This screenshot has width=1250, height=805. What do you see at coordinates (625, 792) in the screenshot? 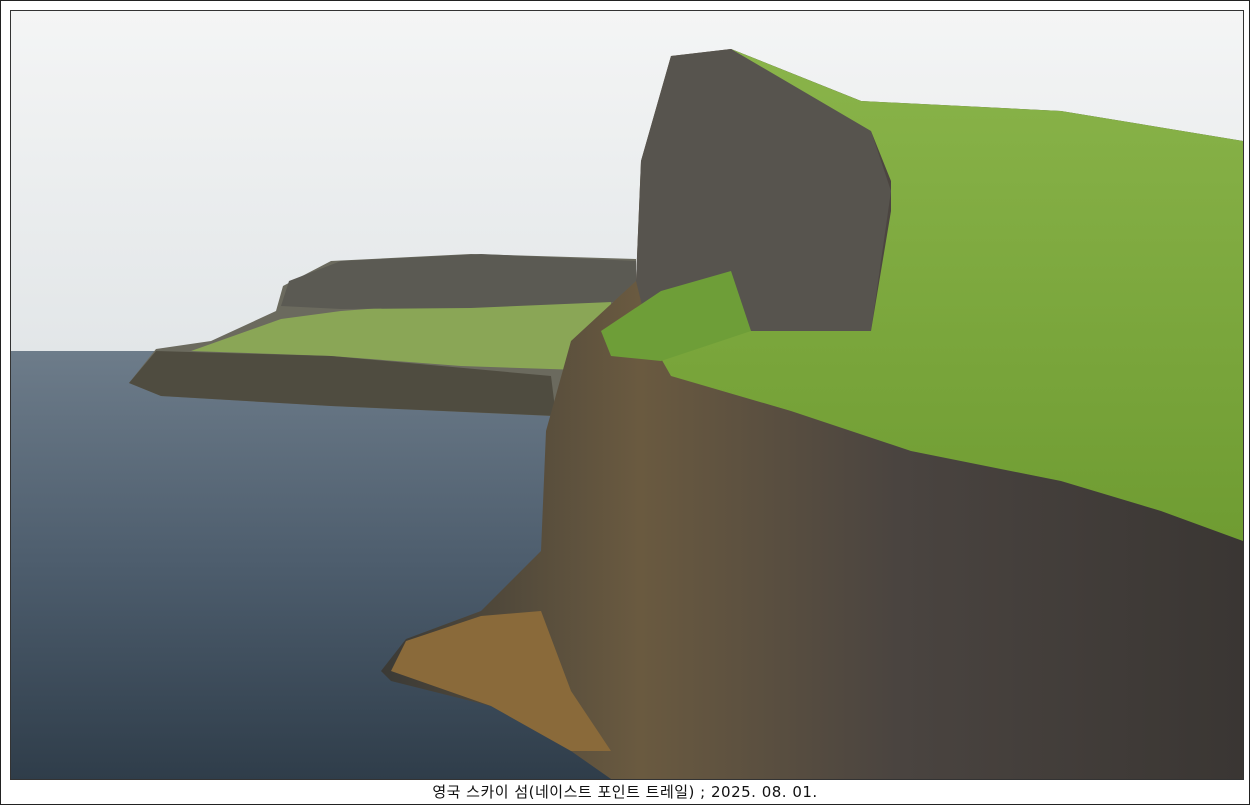
I see `photo-caption: 영국 스카이 섬(네이스트 포인트 트레일) ; 2025. 08. 01.` at bounding box center [625, 792].